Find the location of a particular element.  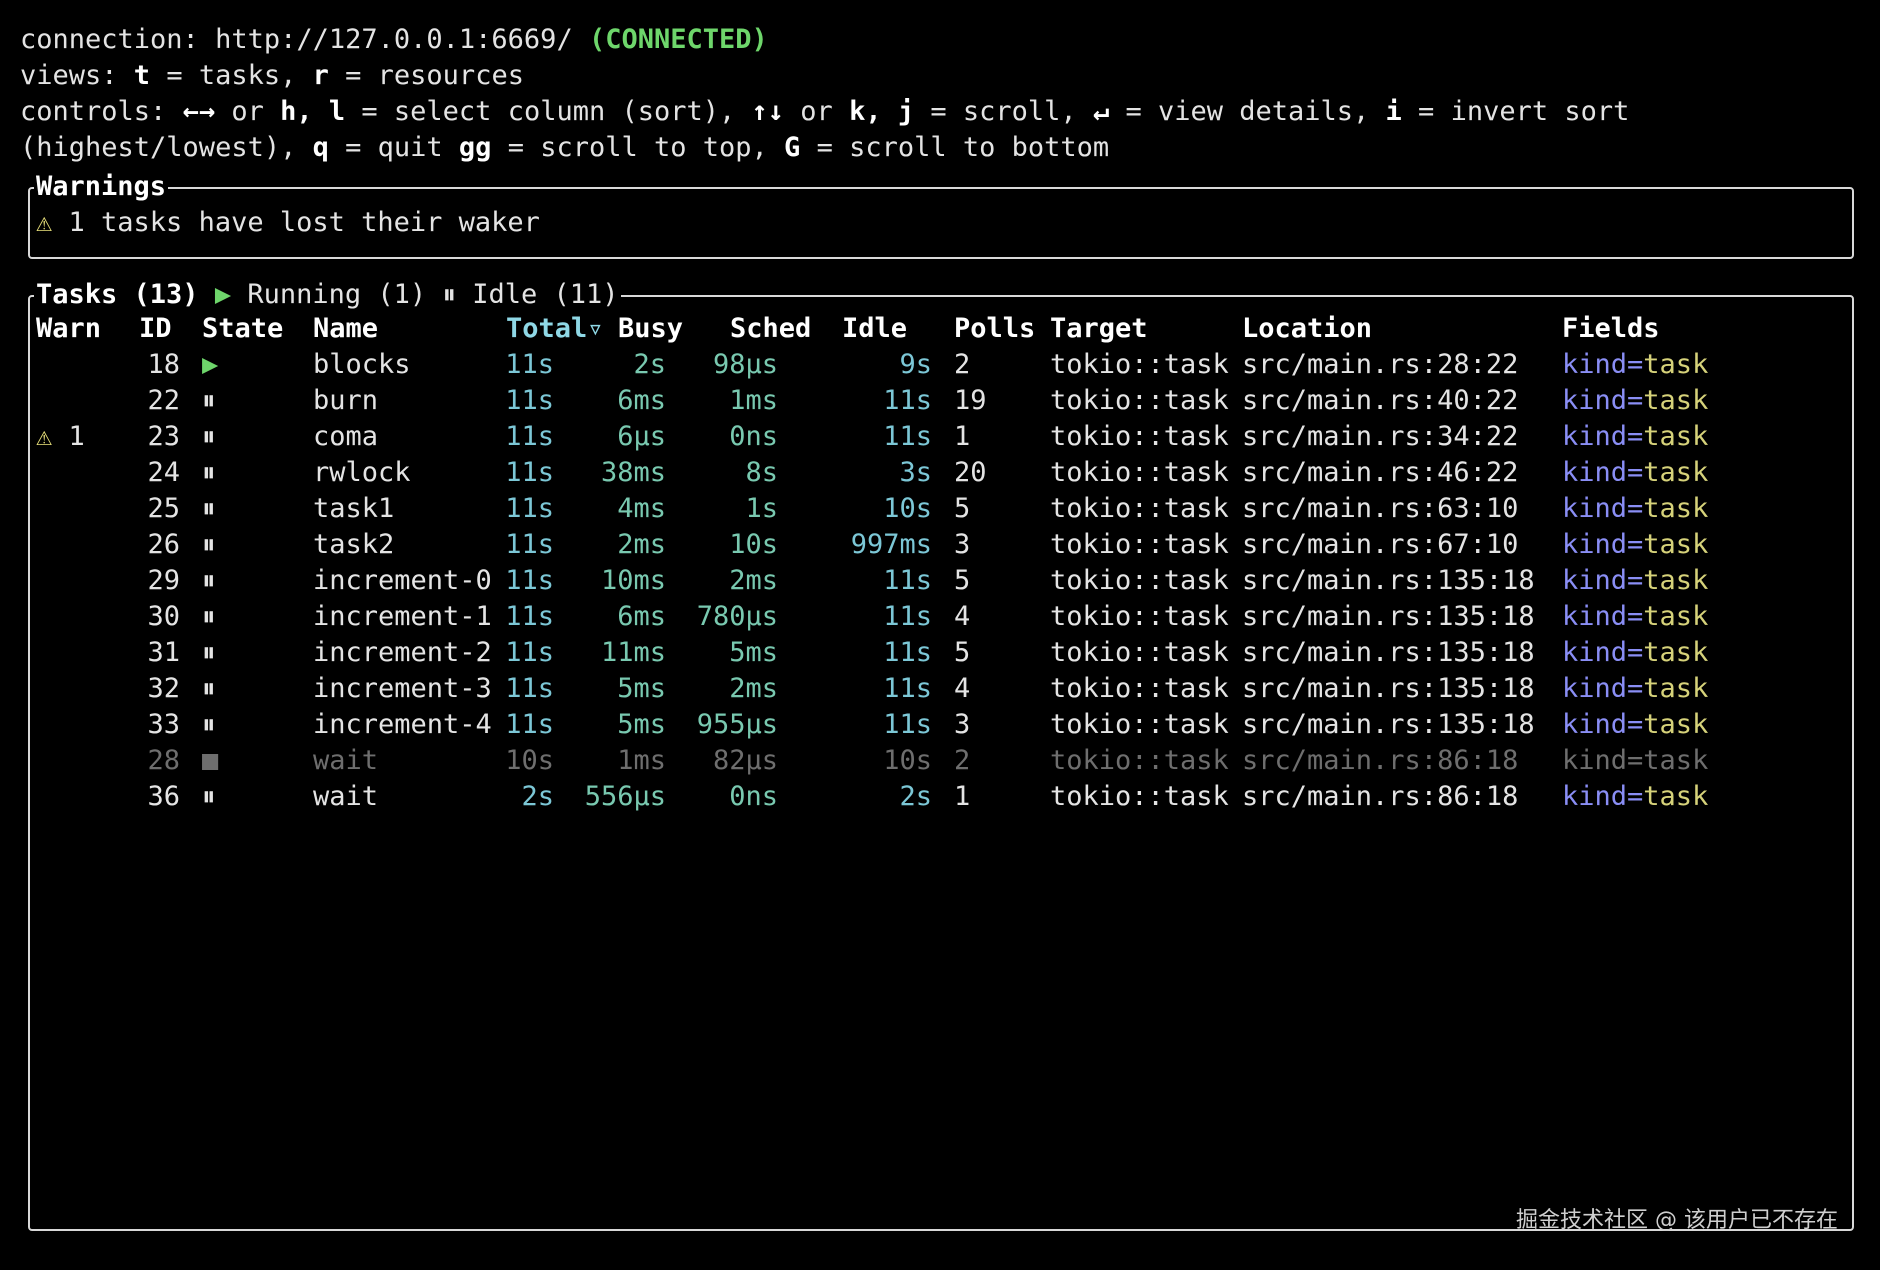

column-header-total: Total▿ is located at coordinates (555, 329).